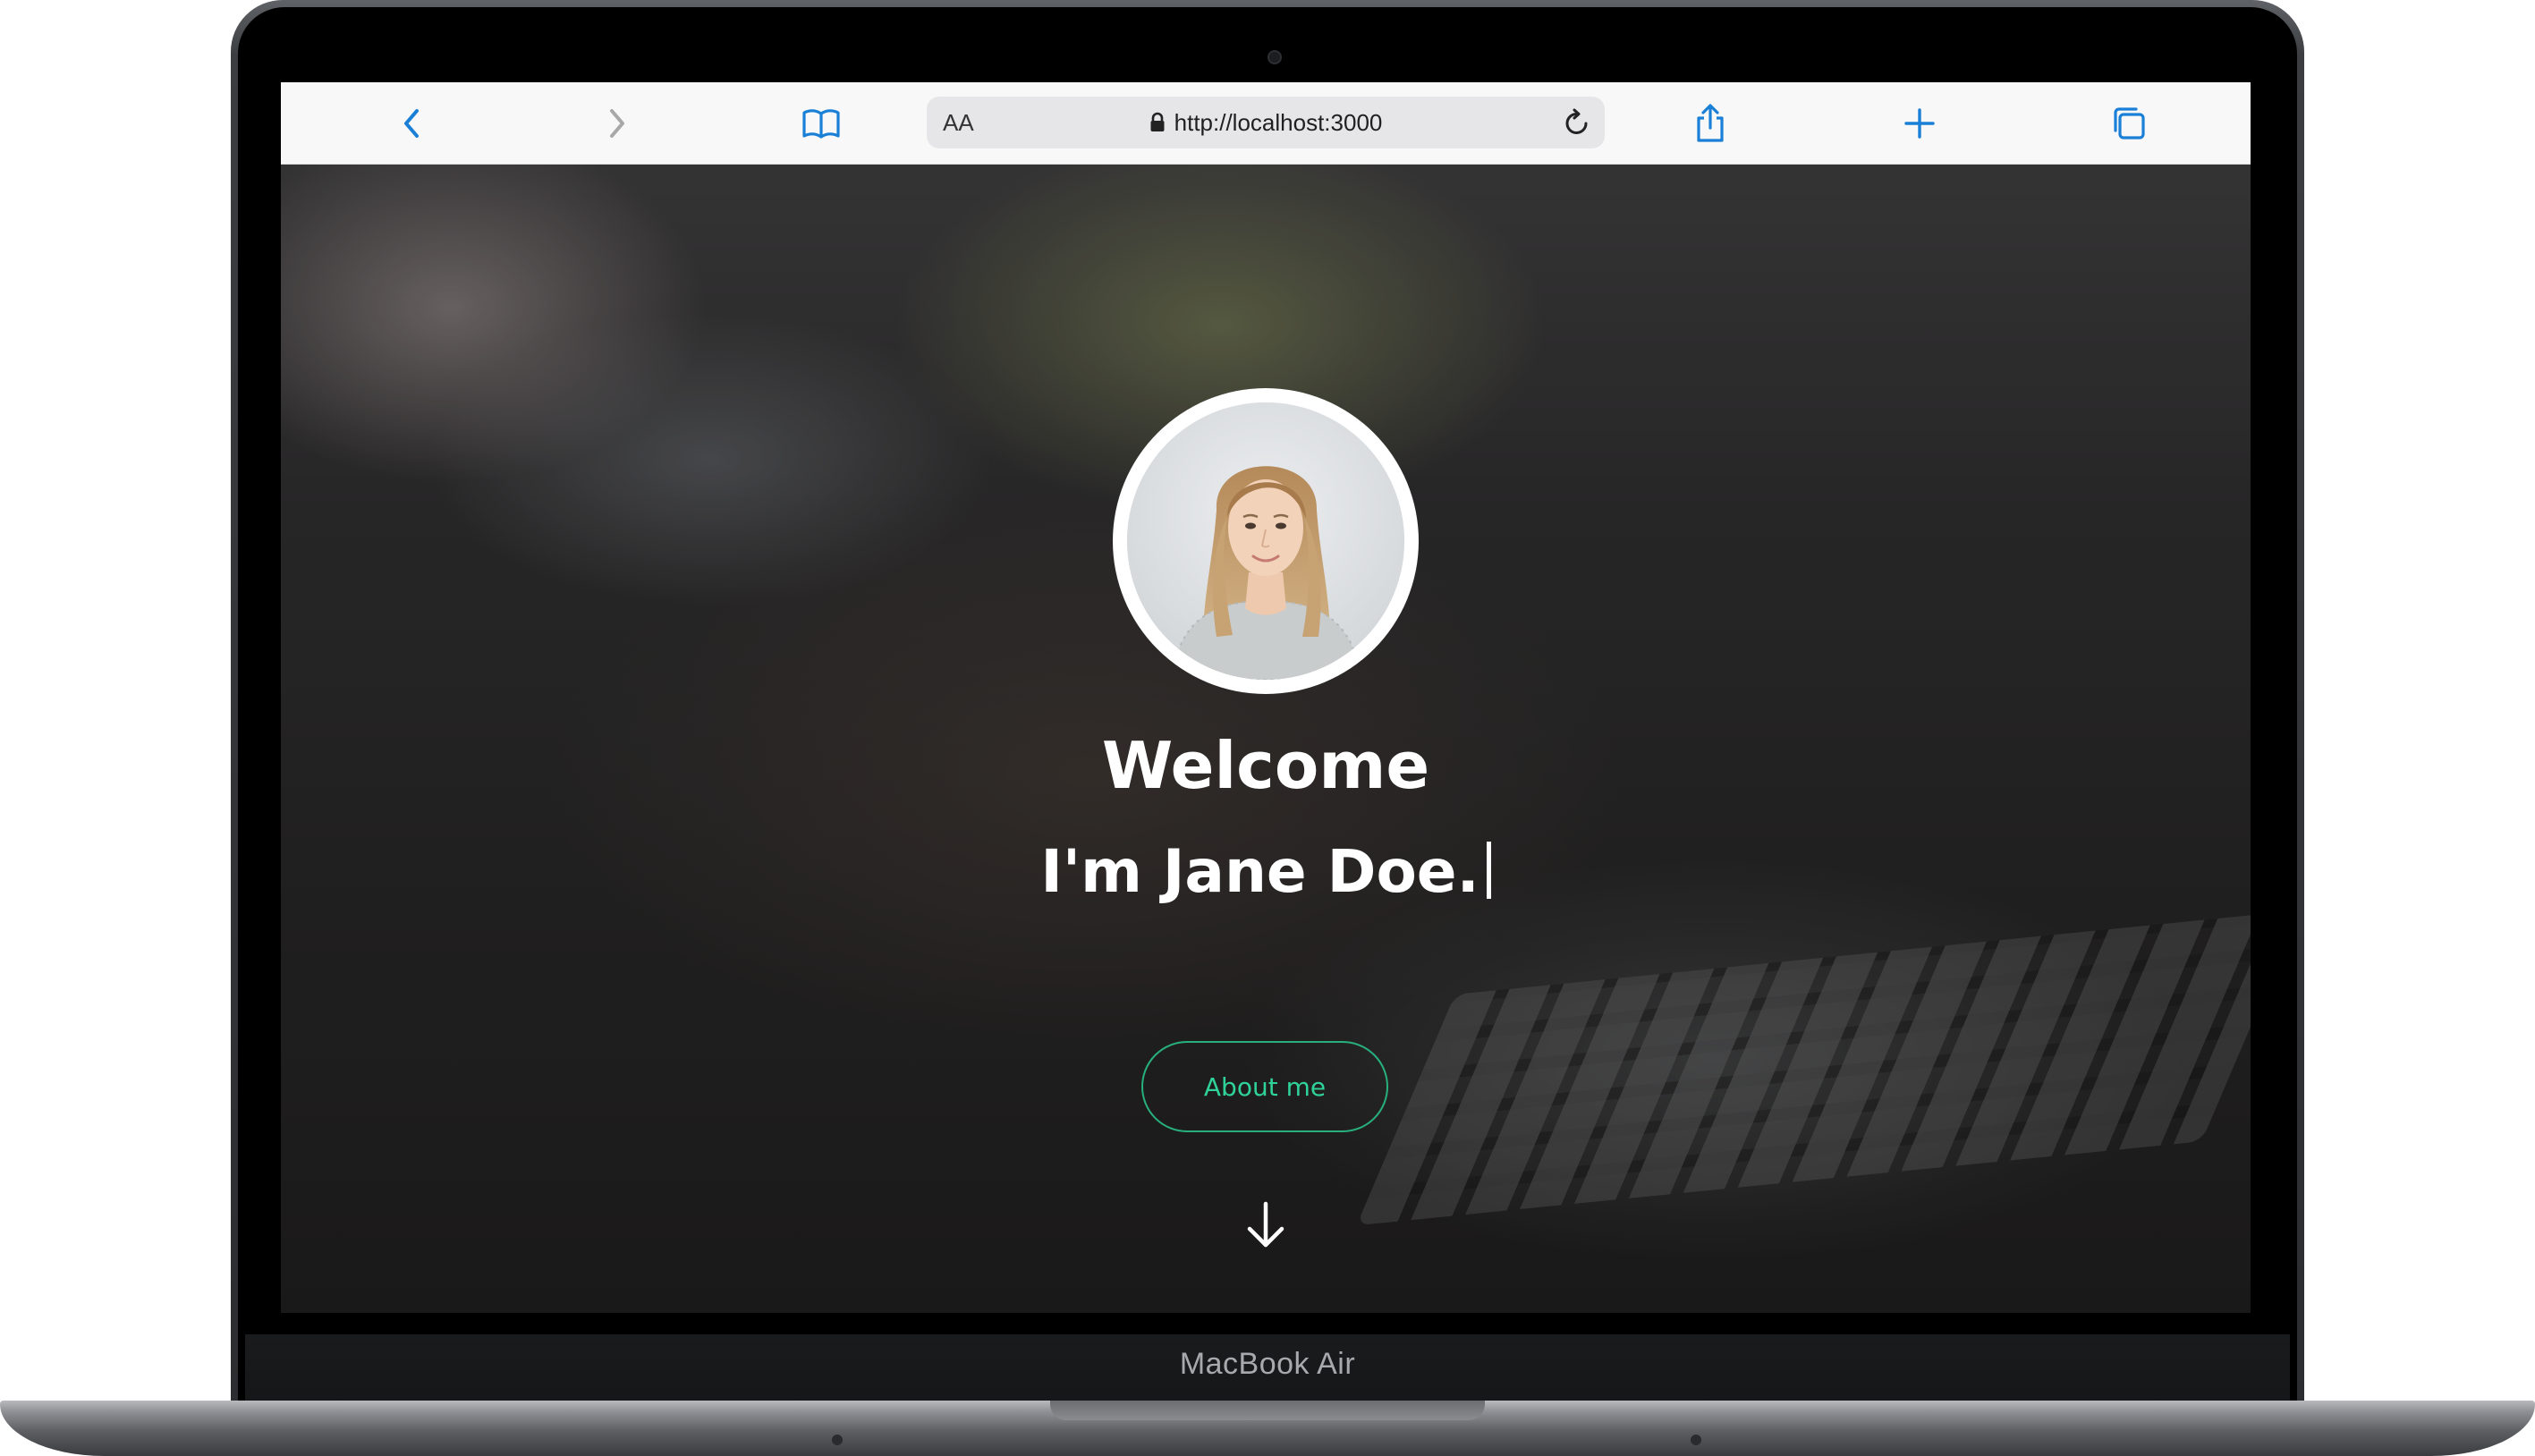  I want to click on url-text: http://localhost:3000, so click(1278, 122).